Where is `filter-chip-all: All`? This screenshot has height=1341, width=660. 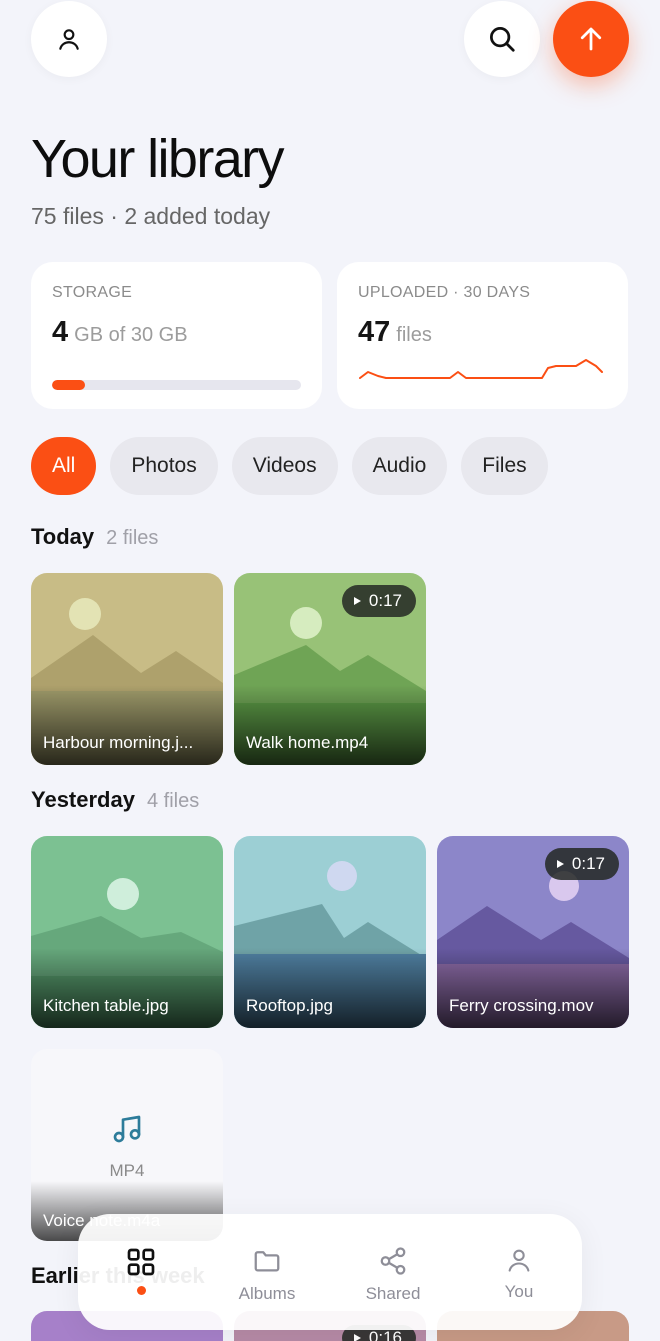
filter-chip-all: All is located at coordinates (64, 466).